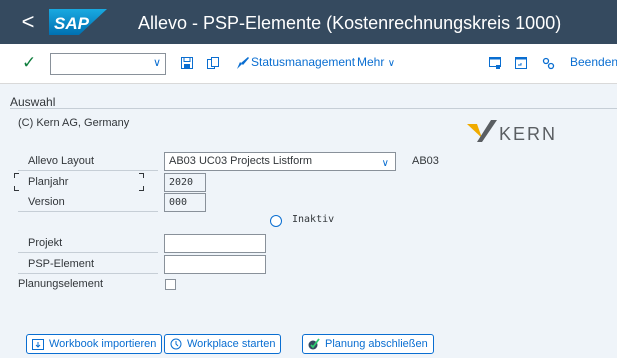  Describe the element at coordinates (371, 62) in the screenshot. I see `more-label: Mehr` at that location.